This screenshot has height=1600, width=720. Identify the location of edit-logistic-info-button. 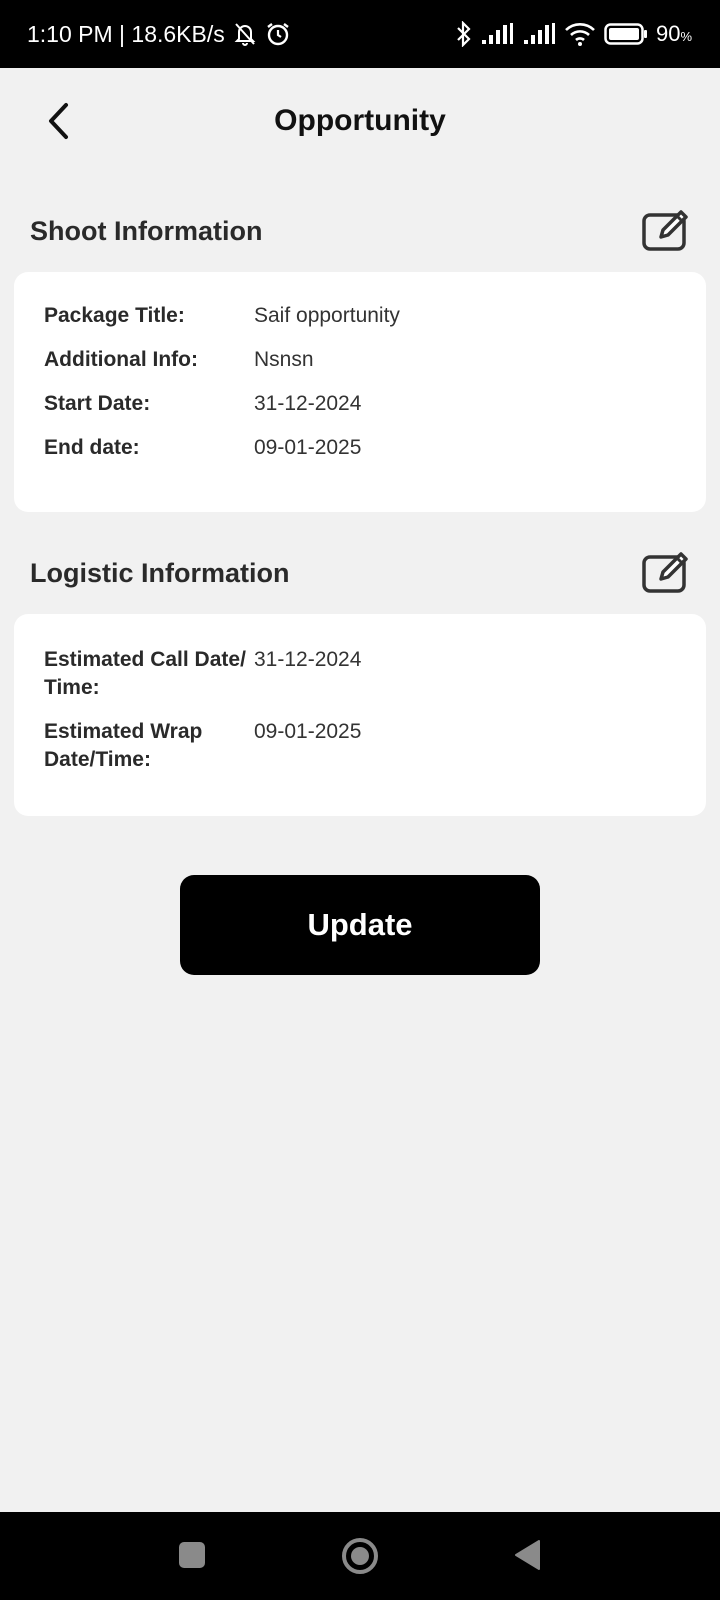
(666, 573).